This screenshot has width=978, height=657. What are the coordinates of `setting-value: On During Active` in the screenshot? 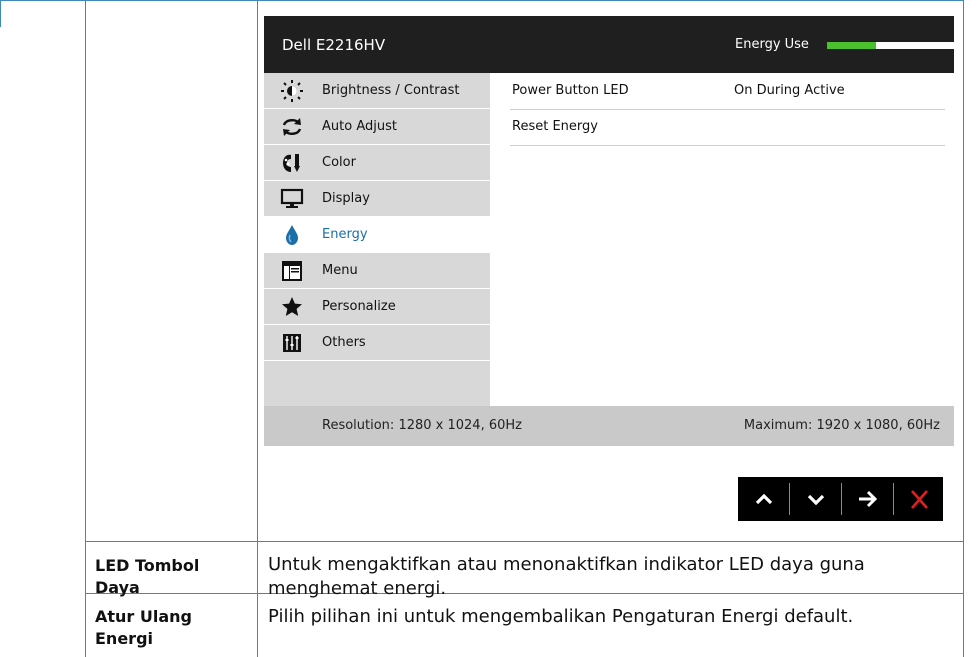 It's located at (789, 90).